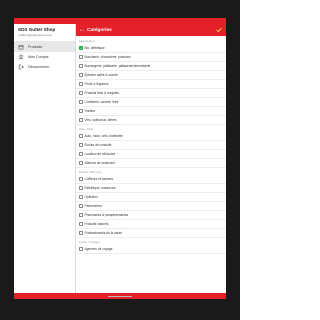 Image resolution: width=320 pixels, height=320 pixels. What do you see at coordinates (90, 241) in the screenshot?
I see `section-header: Loisirs / Voyages` at bounding box center [90, 241].